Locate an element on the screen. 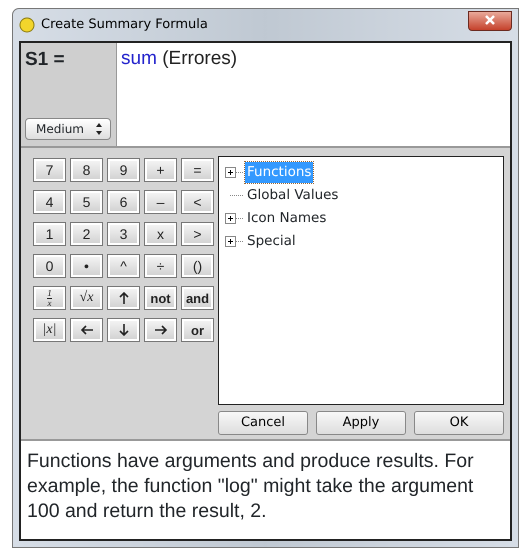  close-button is located at coordinates (490, 21).